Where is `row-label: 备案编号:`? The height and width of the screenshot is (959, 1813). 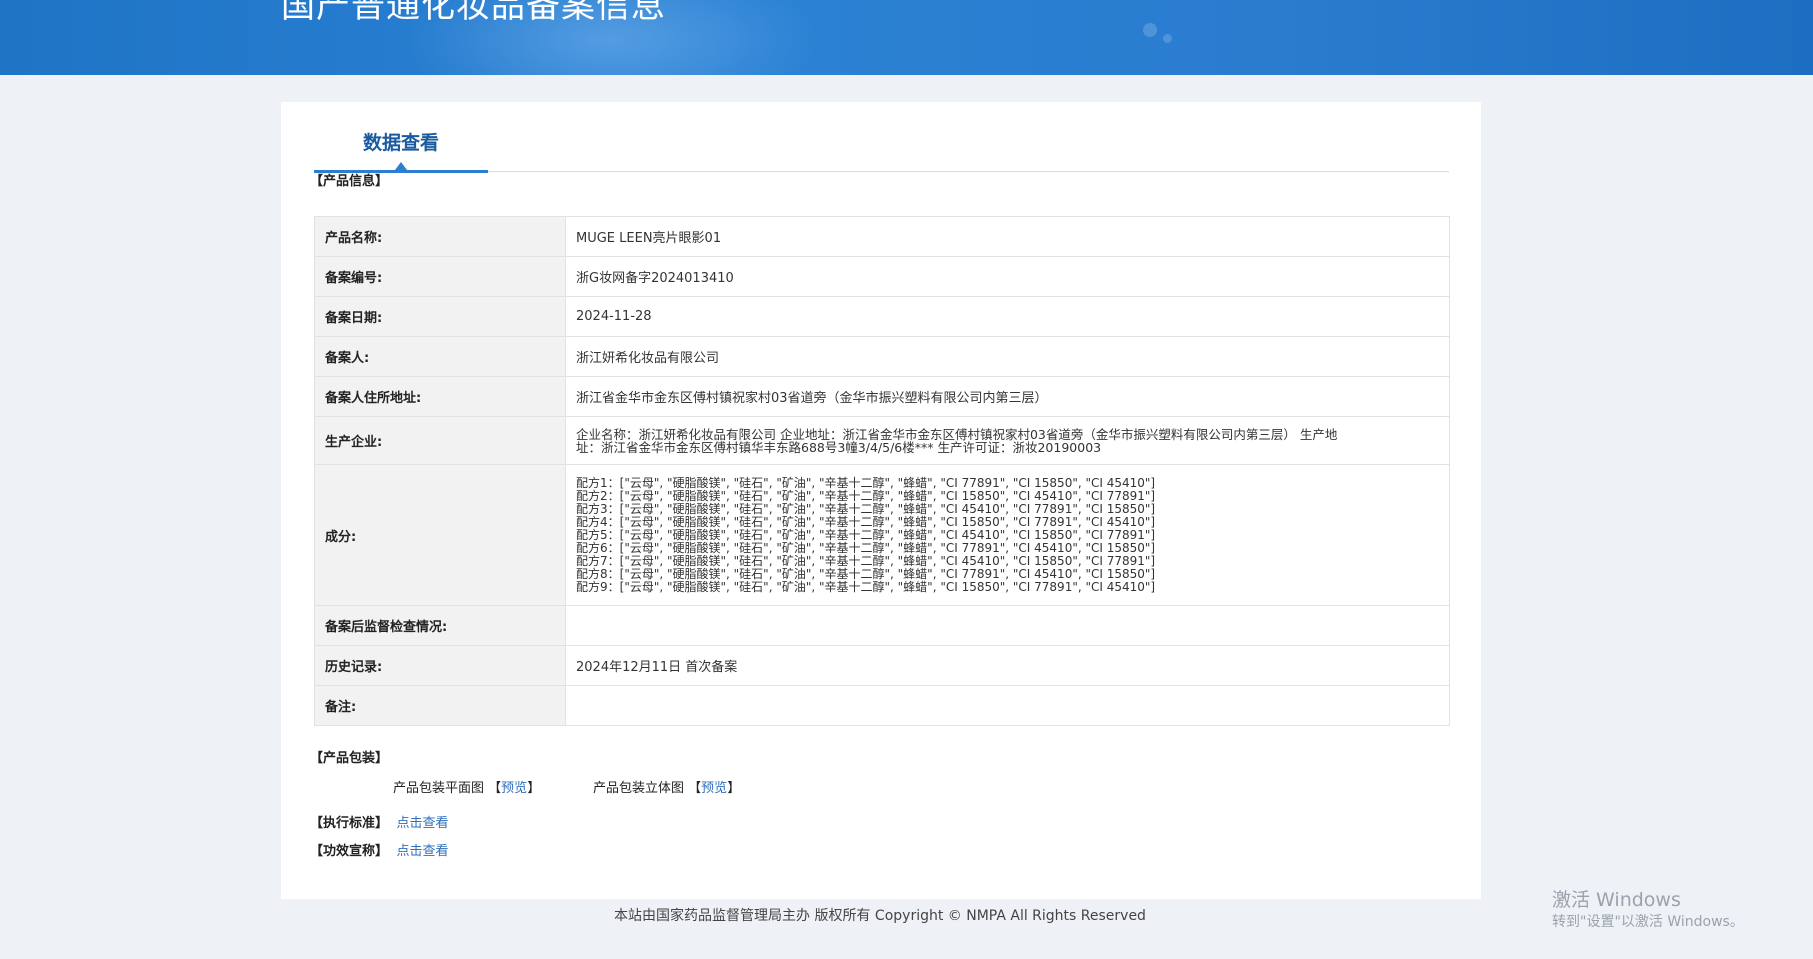 row-label: 备案编号: is located at coordinates (440, 276).